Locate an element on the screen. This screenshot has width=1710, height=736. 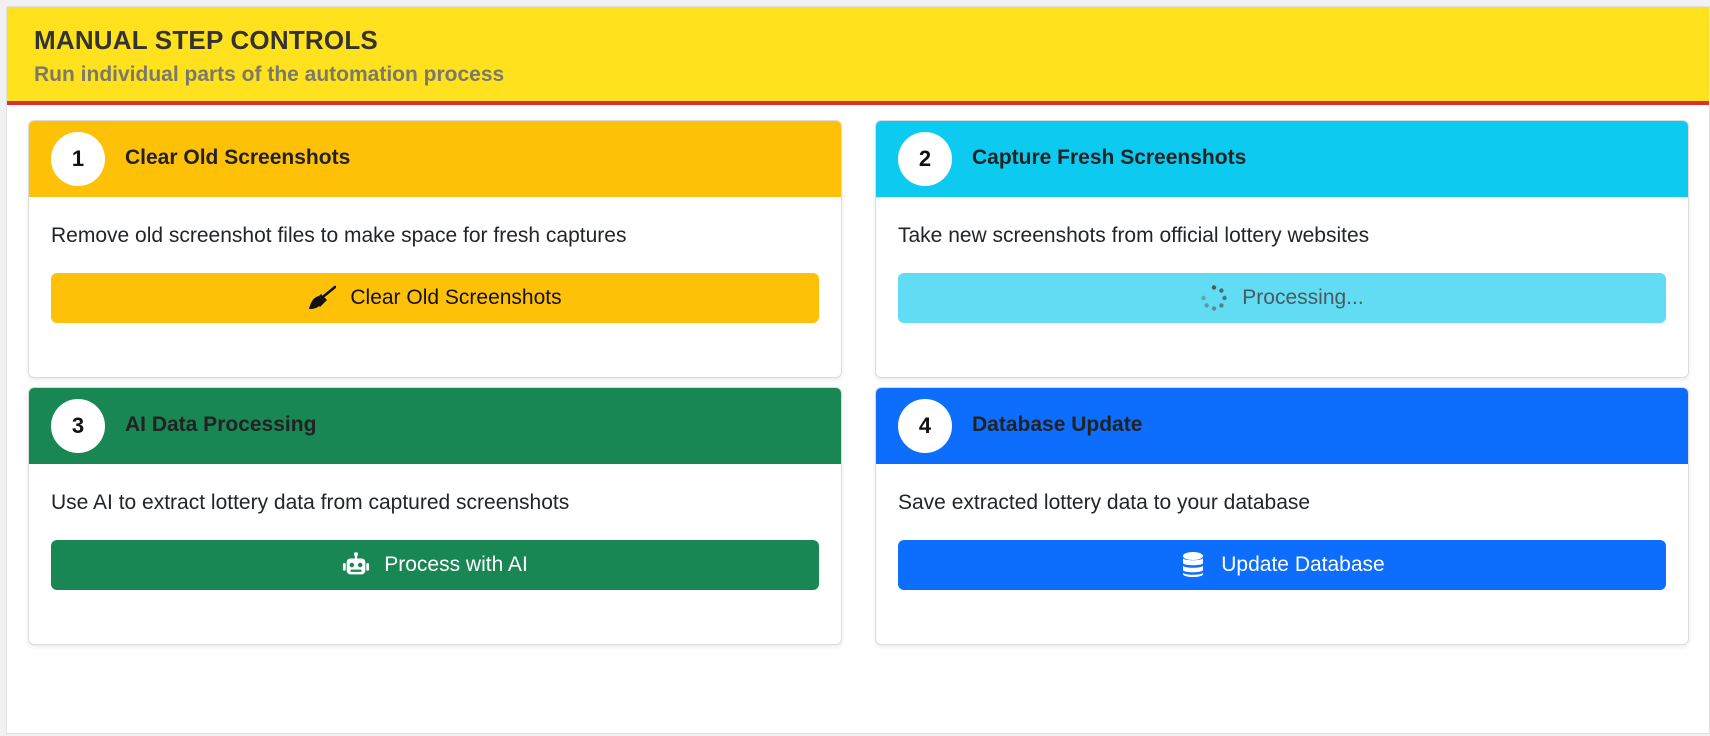
spinner-icon is located at coordinates (1214, 298).